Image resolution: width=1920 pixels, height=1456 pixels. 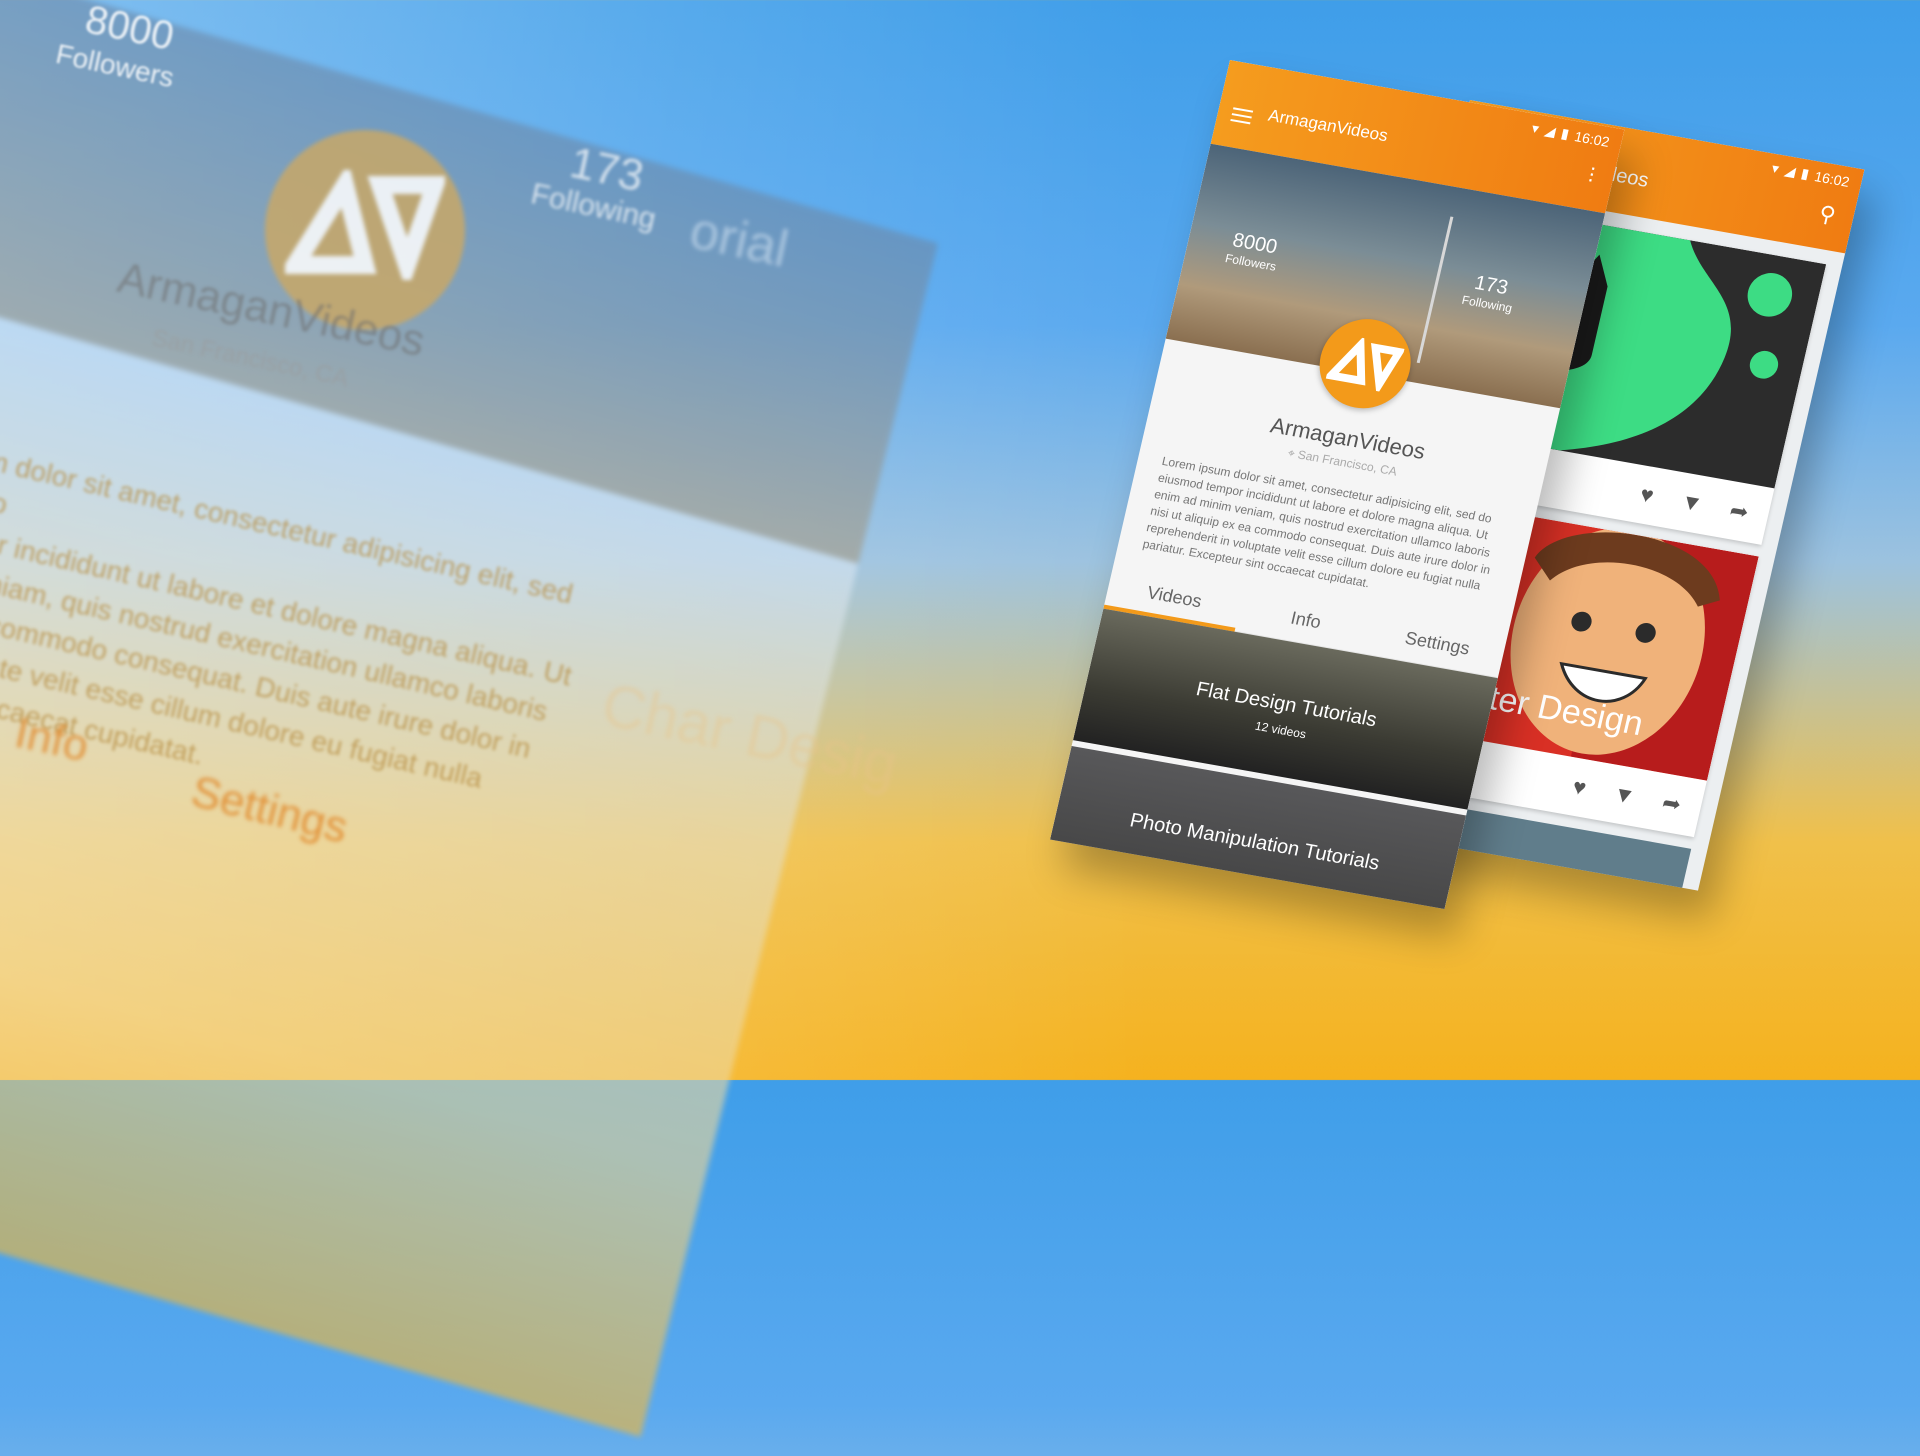 I want to click on search-icon: ⚲, so click(x=1827, y=215).